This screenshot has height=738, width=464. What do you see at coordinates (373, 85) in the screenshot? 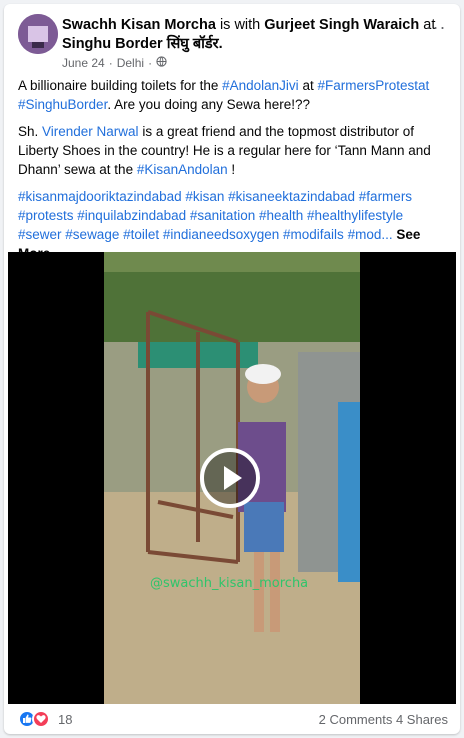
I see `hashtag-farmersprotestat: #FarmersProtestat` at bounding box center [373, 85].